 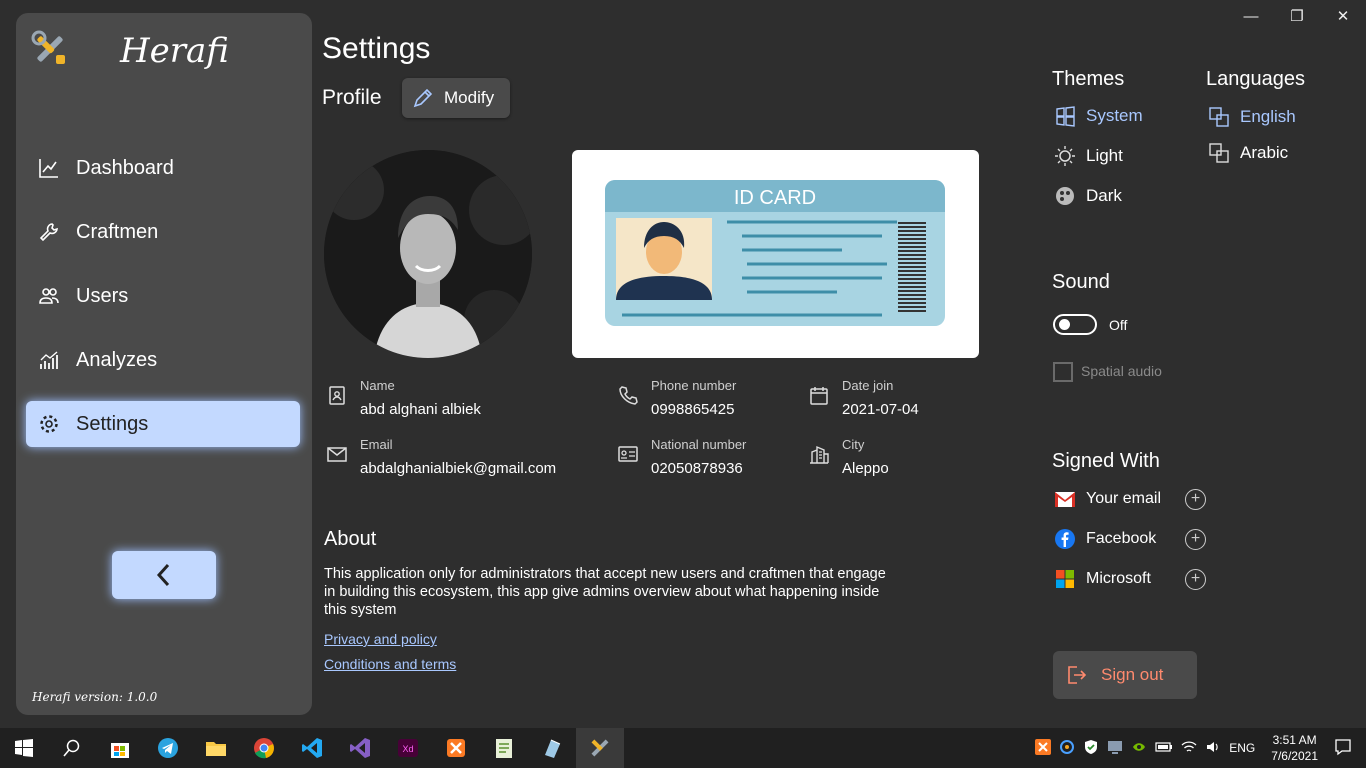 What do you see at coordinates (1121, 371) in the screenshot?
I see `spatial-audio-label: Spatial audio` at bounding box center [1121, 371].